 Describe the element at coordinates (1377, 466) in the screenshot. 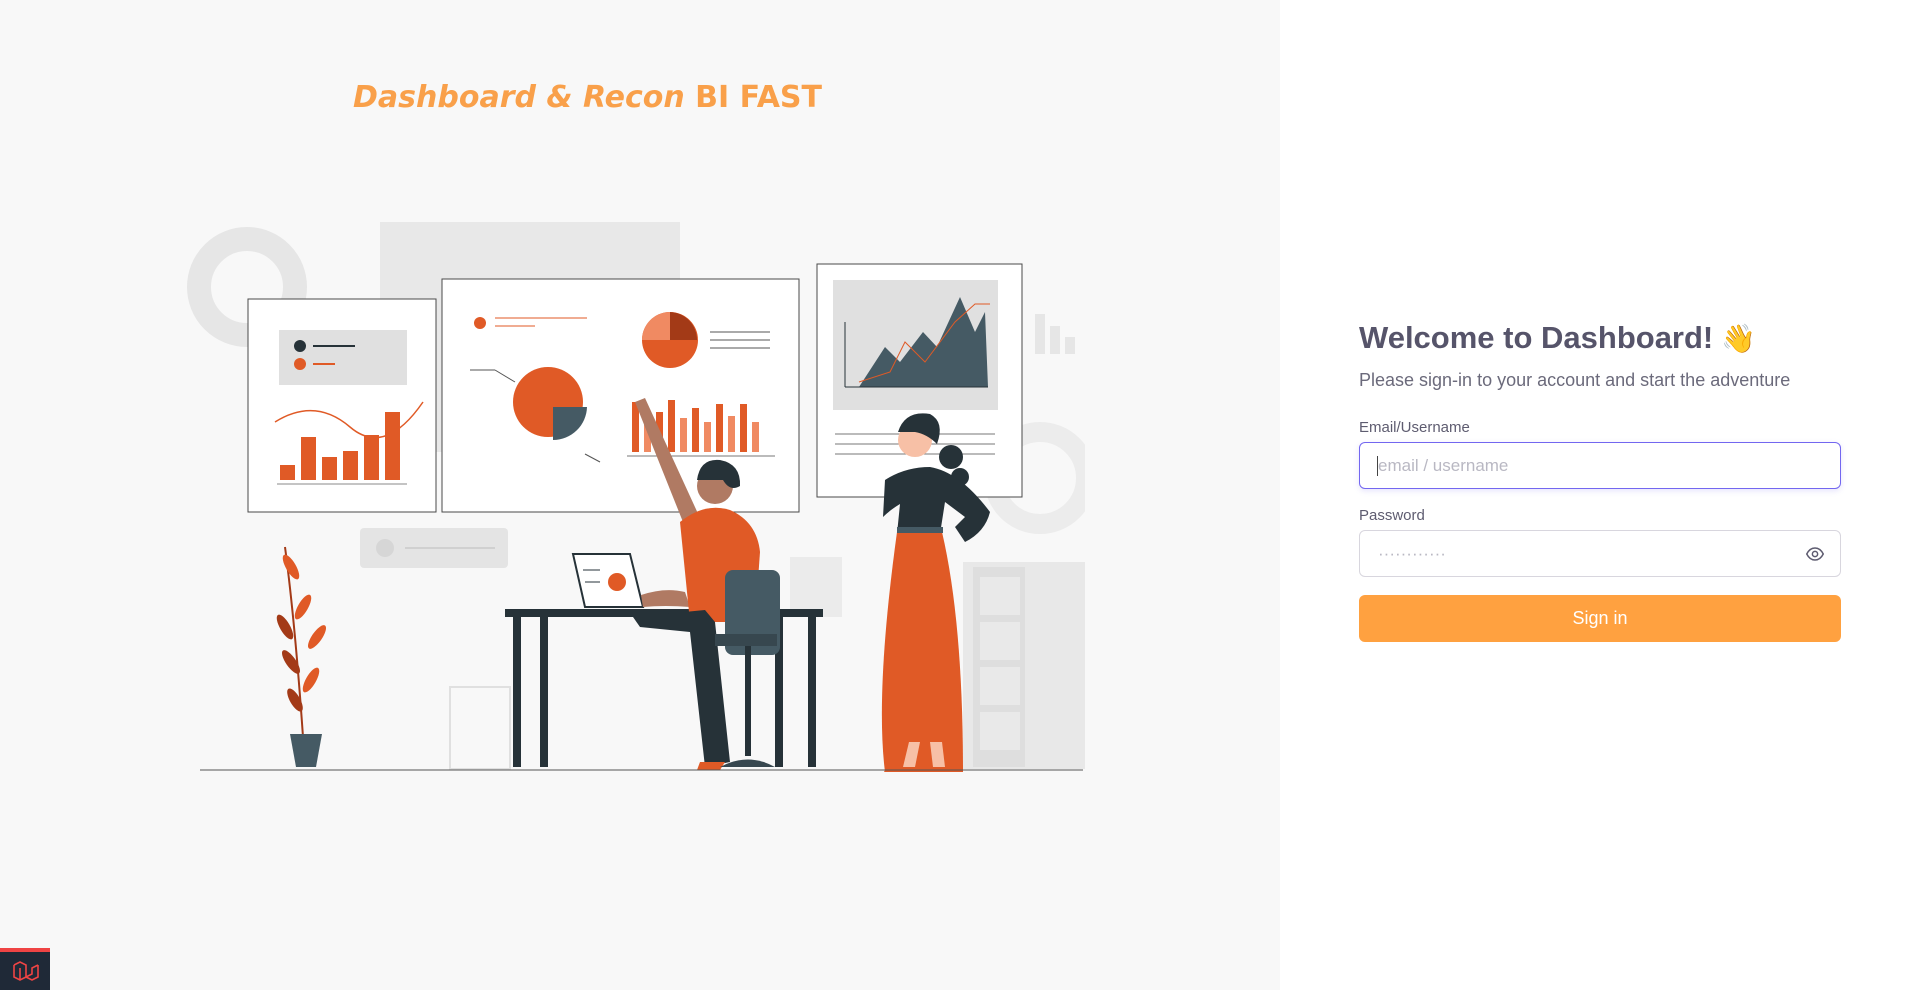

I see `text-cursor` at that location.